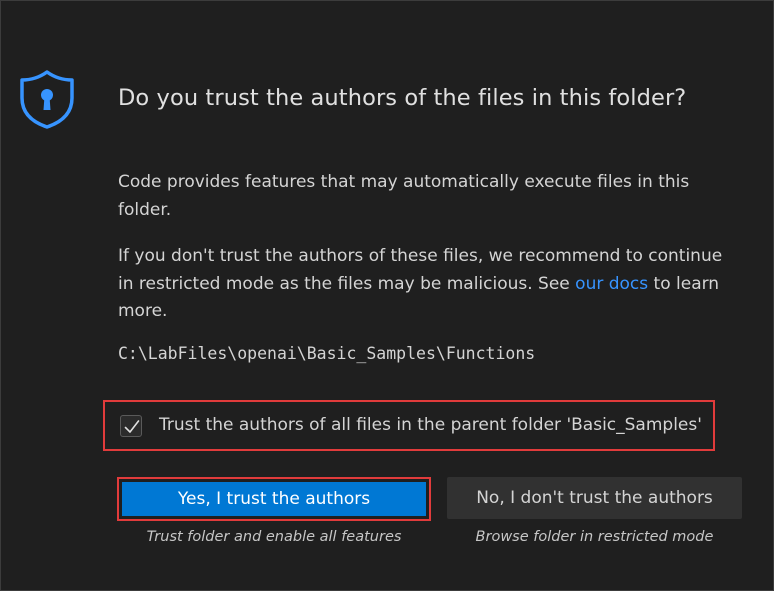 Image resolution: width=774 pixels, height=591 pixels. Describe the element at coordinates (274, 537) in the screenshot. I see `trust-button-caption: Trust folder and enable all features` at that location.